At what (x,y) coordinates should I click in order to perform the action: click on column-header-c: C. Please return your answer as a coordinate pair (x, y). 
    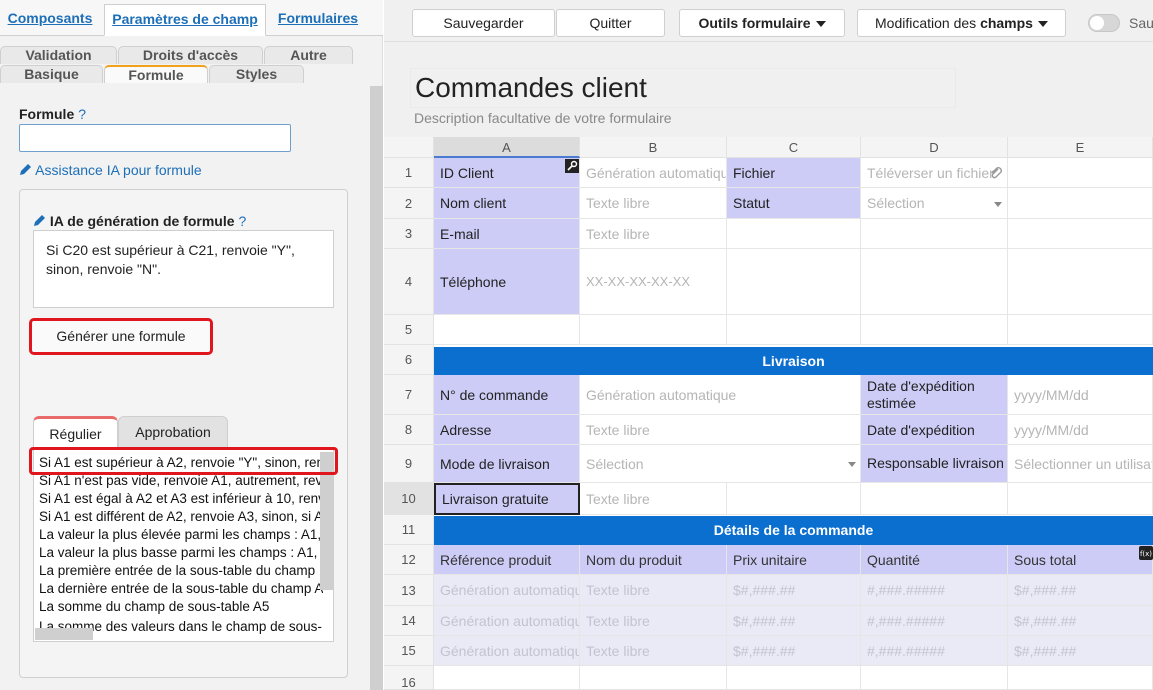
    Looking at the image, I should click on (794, 147).